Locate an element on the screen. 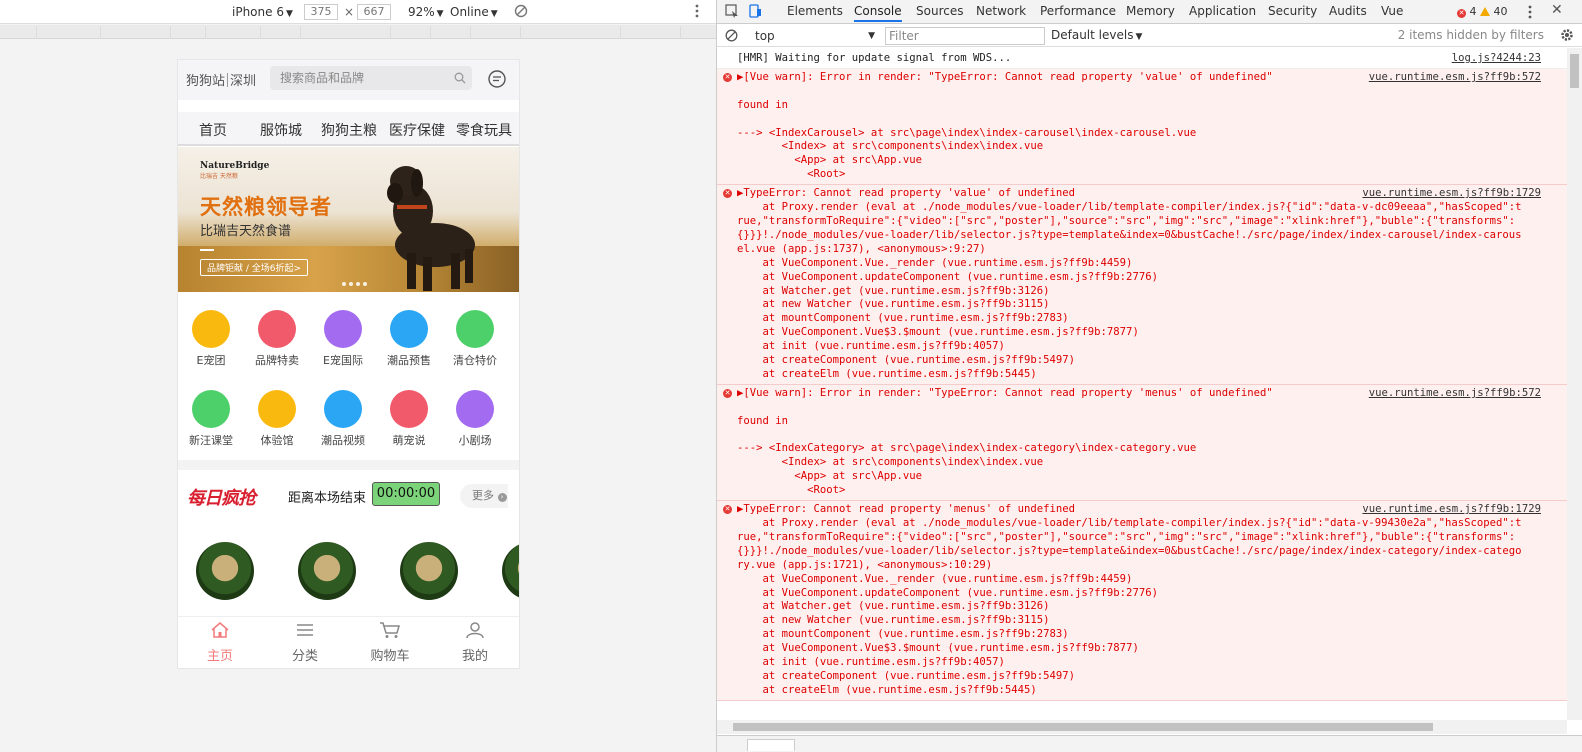  device-select: iPhone 6 ▼ is located at coordinates (262, 12).